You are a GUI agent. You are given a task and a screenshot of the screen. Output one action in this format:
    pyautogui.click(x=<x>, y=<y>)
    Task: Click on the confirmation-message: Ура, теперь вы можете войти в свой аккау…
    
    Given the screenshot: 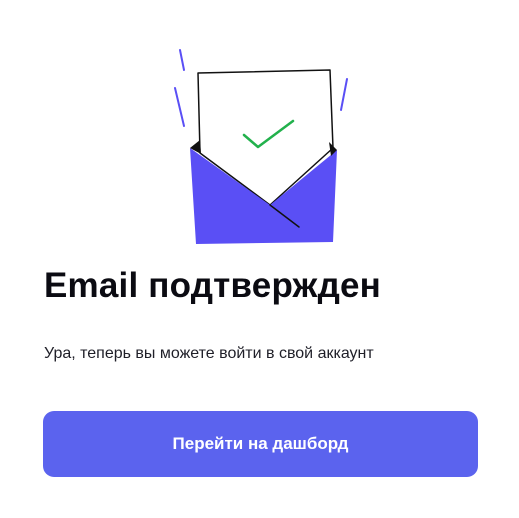 What is the action you would take?
    pyautogui.click(x=209, y=353)
    